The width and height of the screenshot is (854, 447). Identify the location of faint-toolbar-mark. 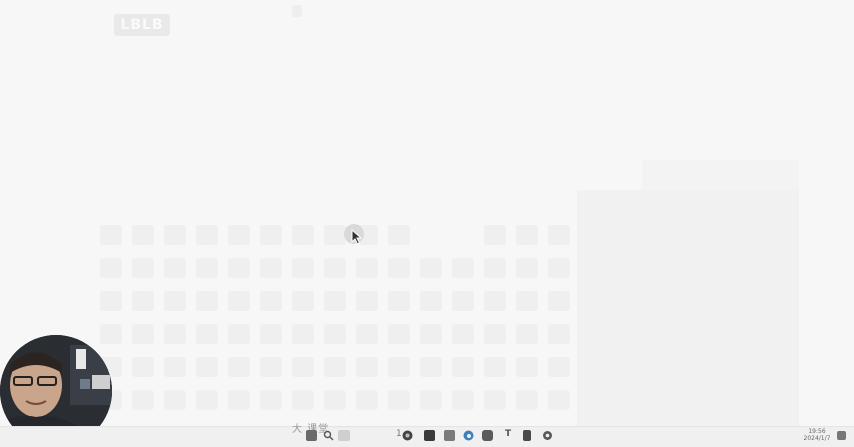
(297, 11).